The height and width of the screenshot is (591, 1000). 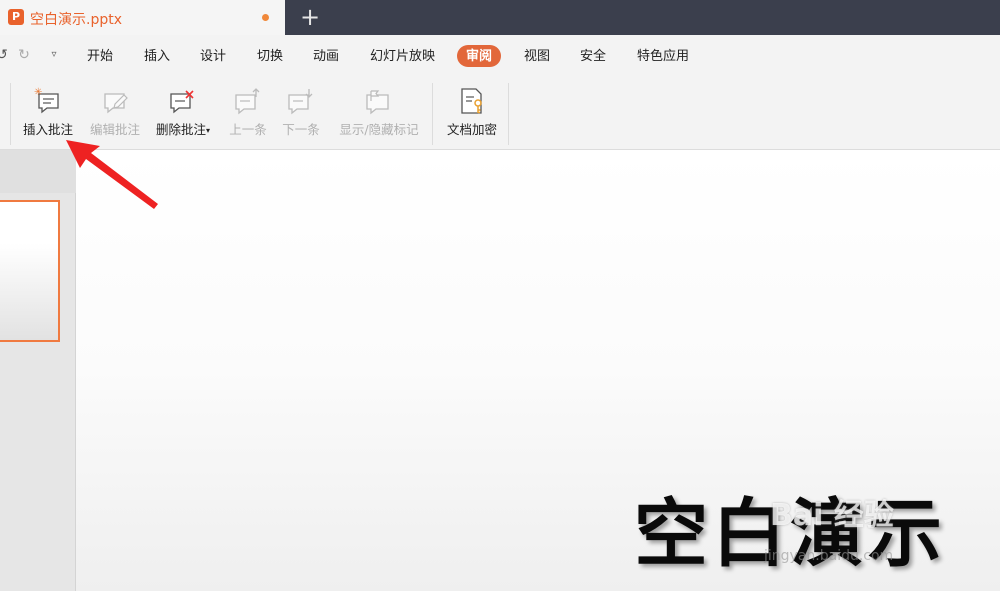 I want to click on menu-item-insert: 插入, so click(x=157, y=56).